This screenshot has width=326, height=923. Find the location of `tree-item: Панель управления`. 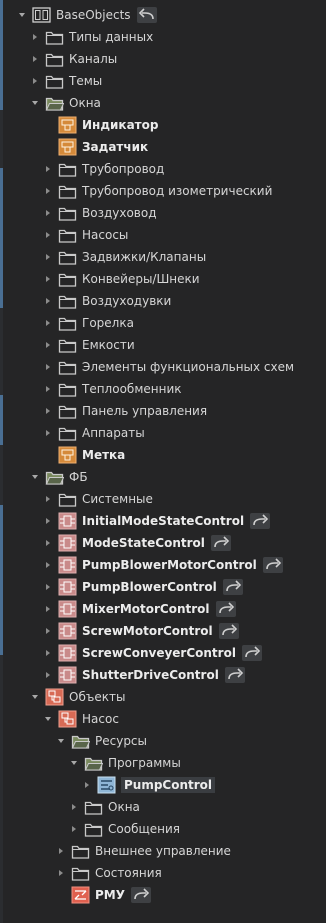

tree-item: Панель управления is located at coordinates (163, 411).